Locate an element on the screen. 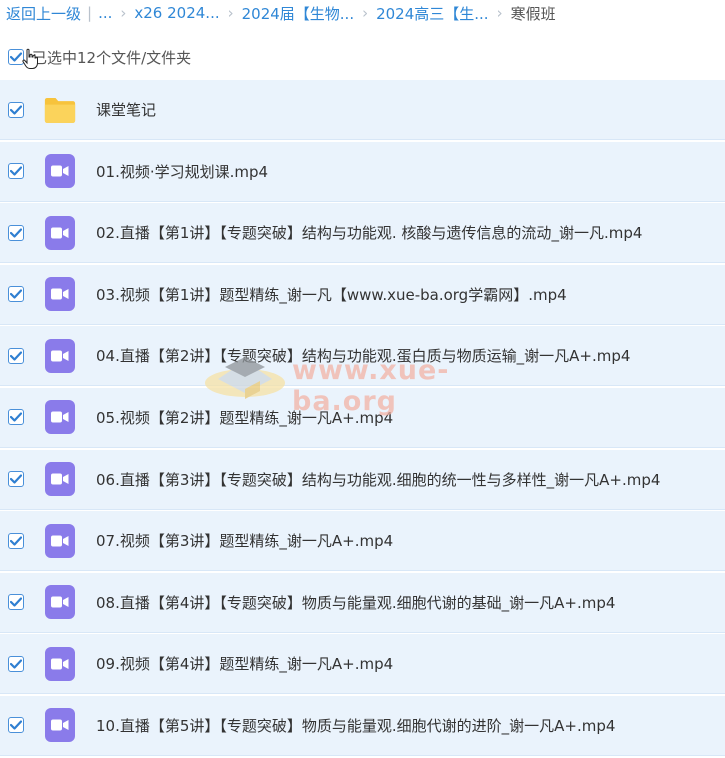 The width and height of the screenshot is (725, 758). file-row: 09.视频【第4讲】题型精练_谢一凡A+.mp4 is located at coordinates (362, 664).